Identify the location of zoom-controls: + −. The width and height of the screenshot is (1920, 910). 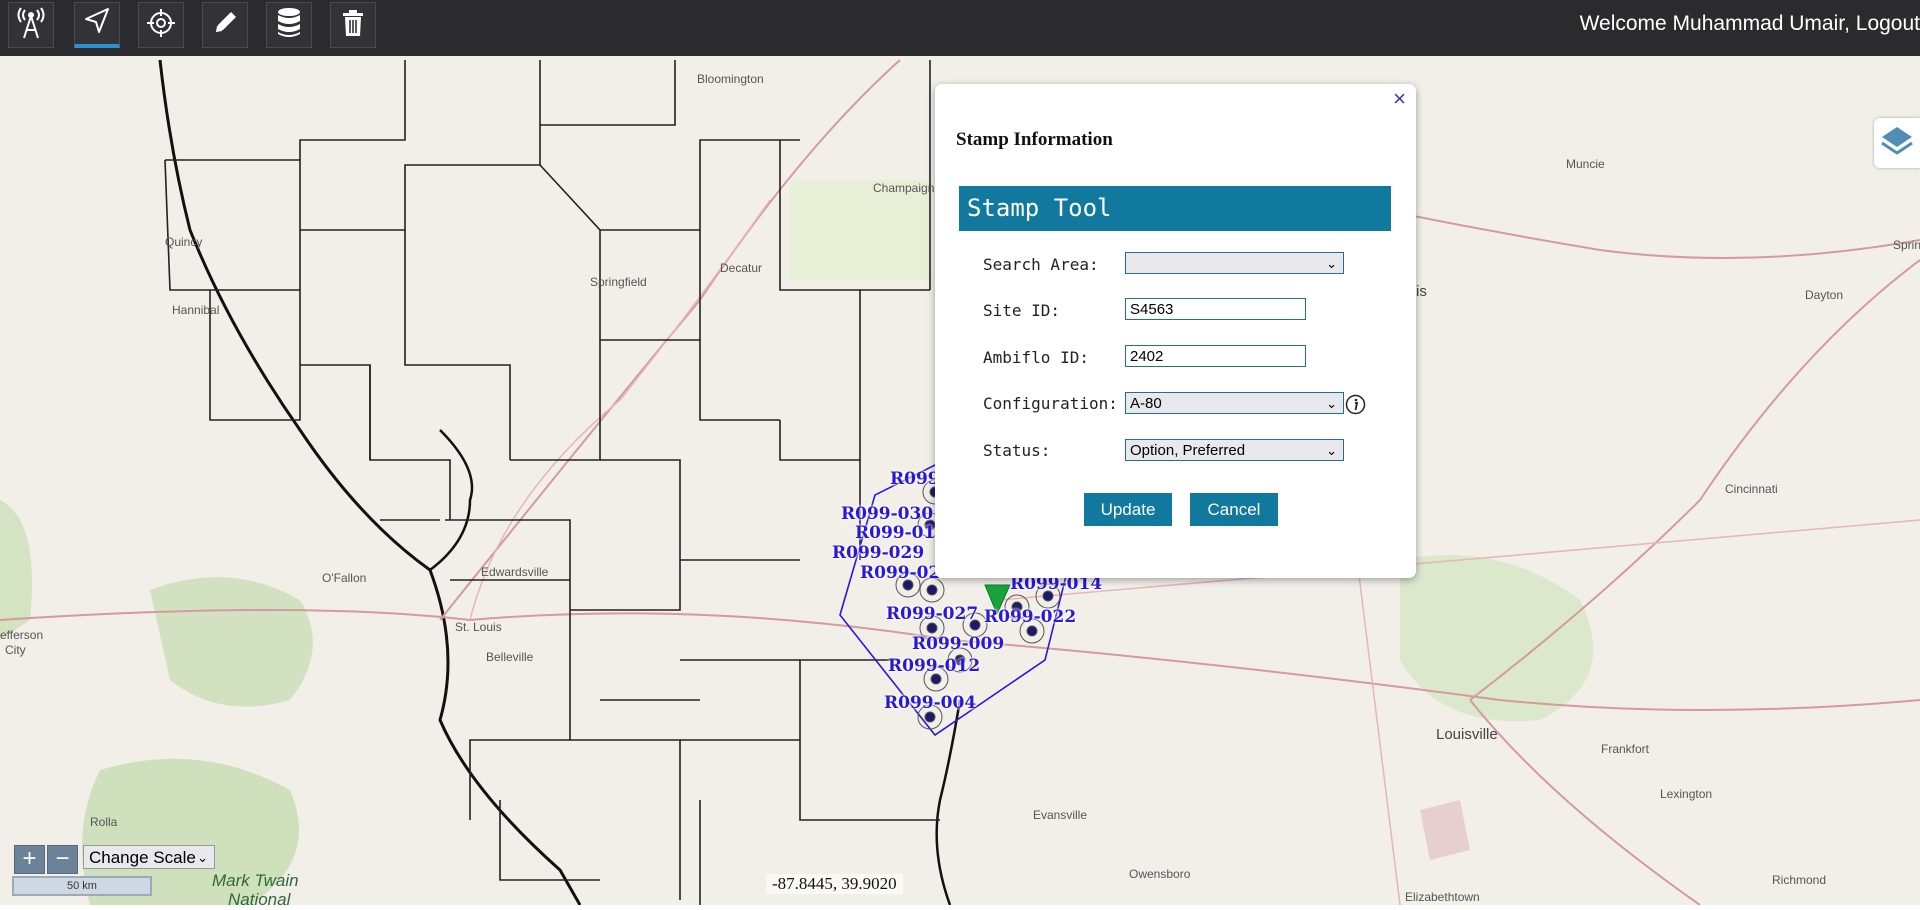
(46, 859).